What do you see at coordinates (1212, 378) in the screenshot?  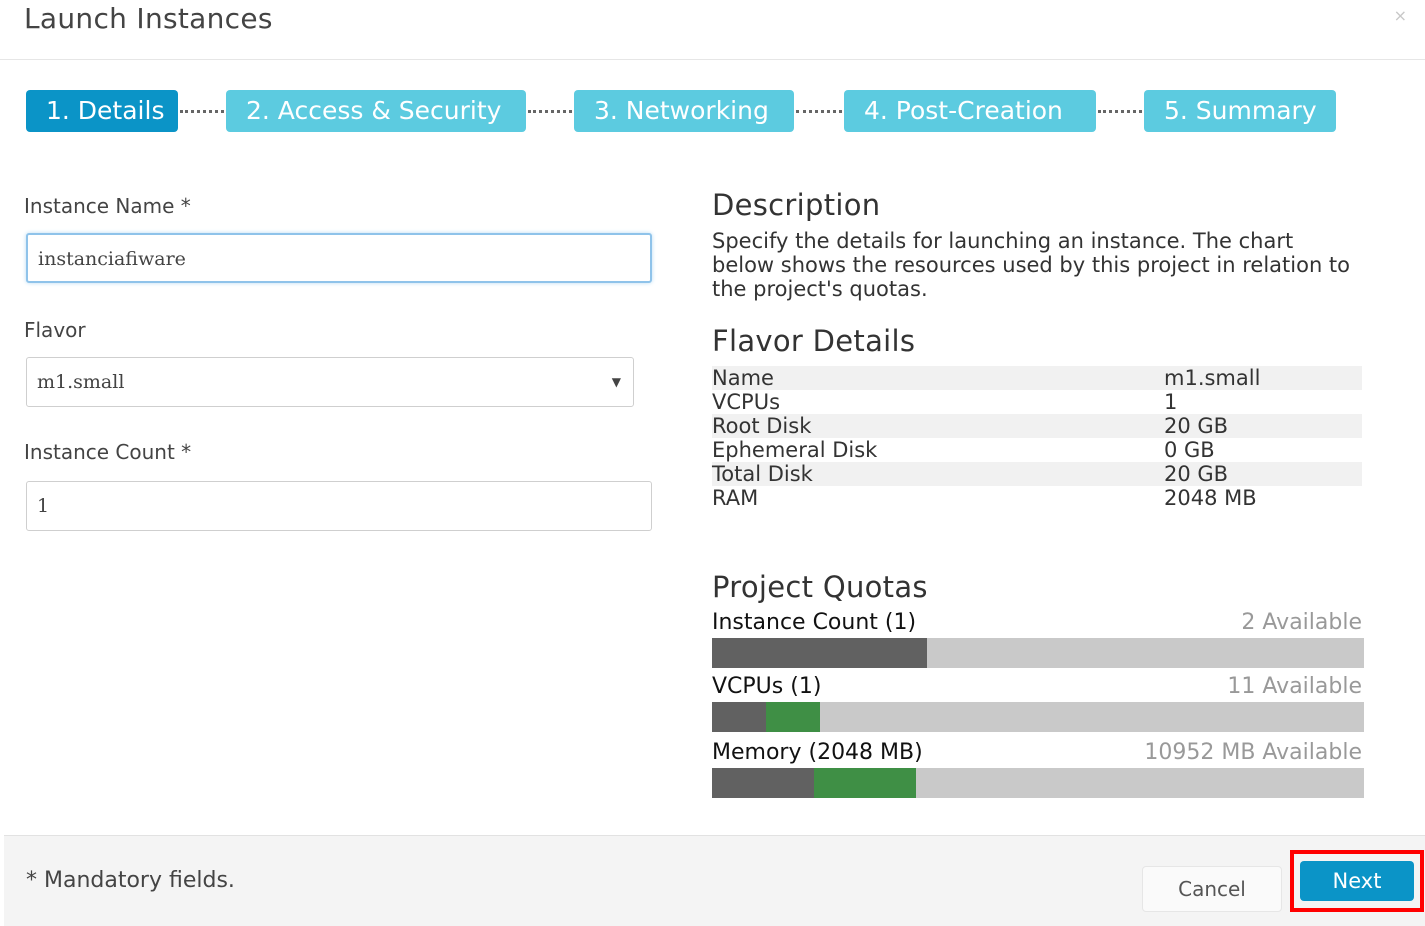 I see `row-value: m1.small` at bounding box center [1212, 378].